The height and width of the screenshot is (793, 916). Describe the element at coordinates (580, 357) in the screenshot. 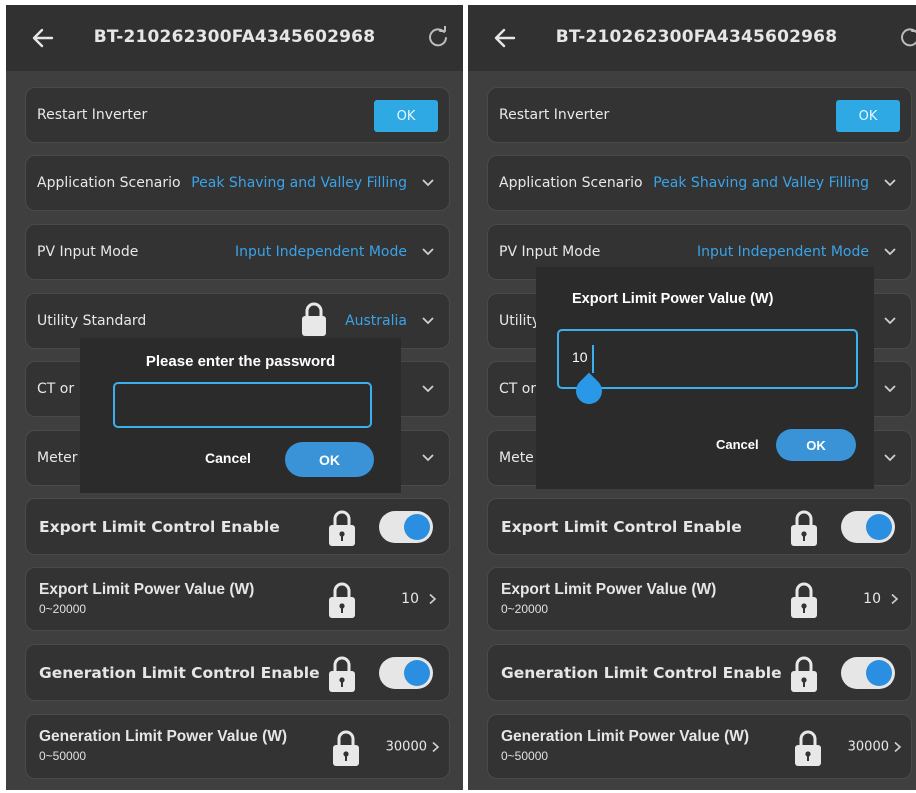

I see `input-text: 10` at that location.